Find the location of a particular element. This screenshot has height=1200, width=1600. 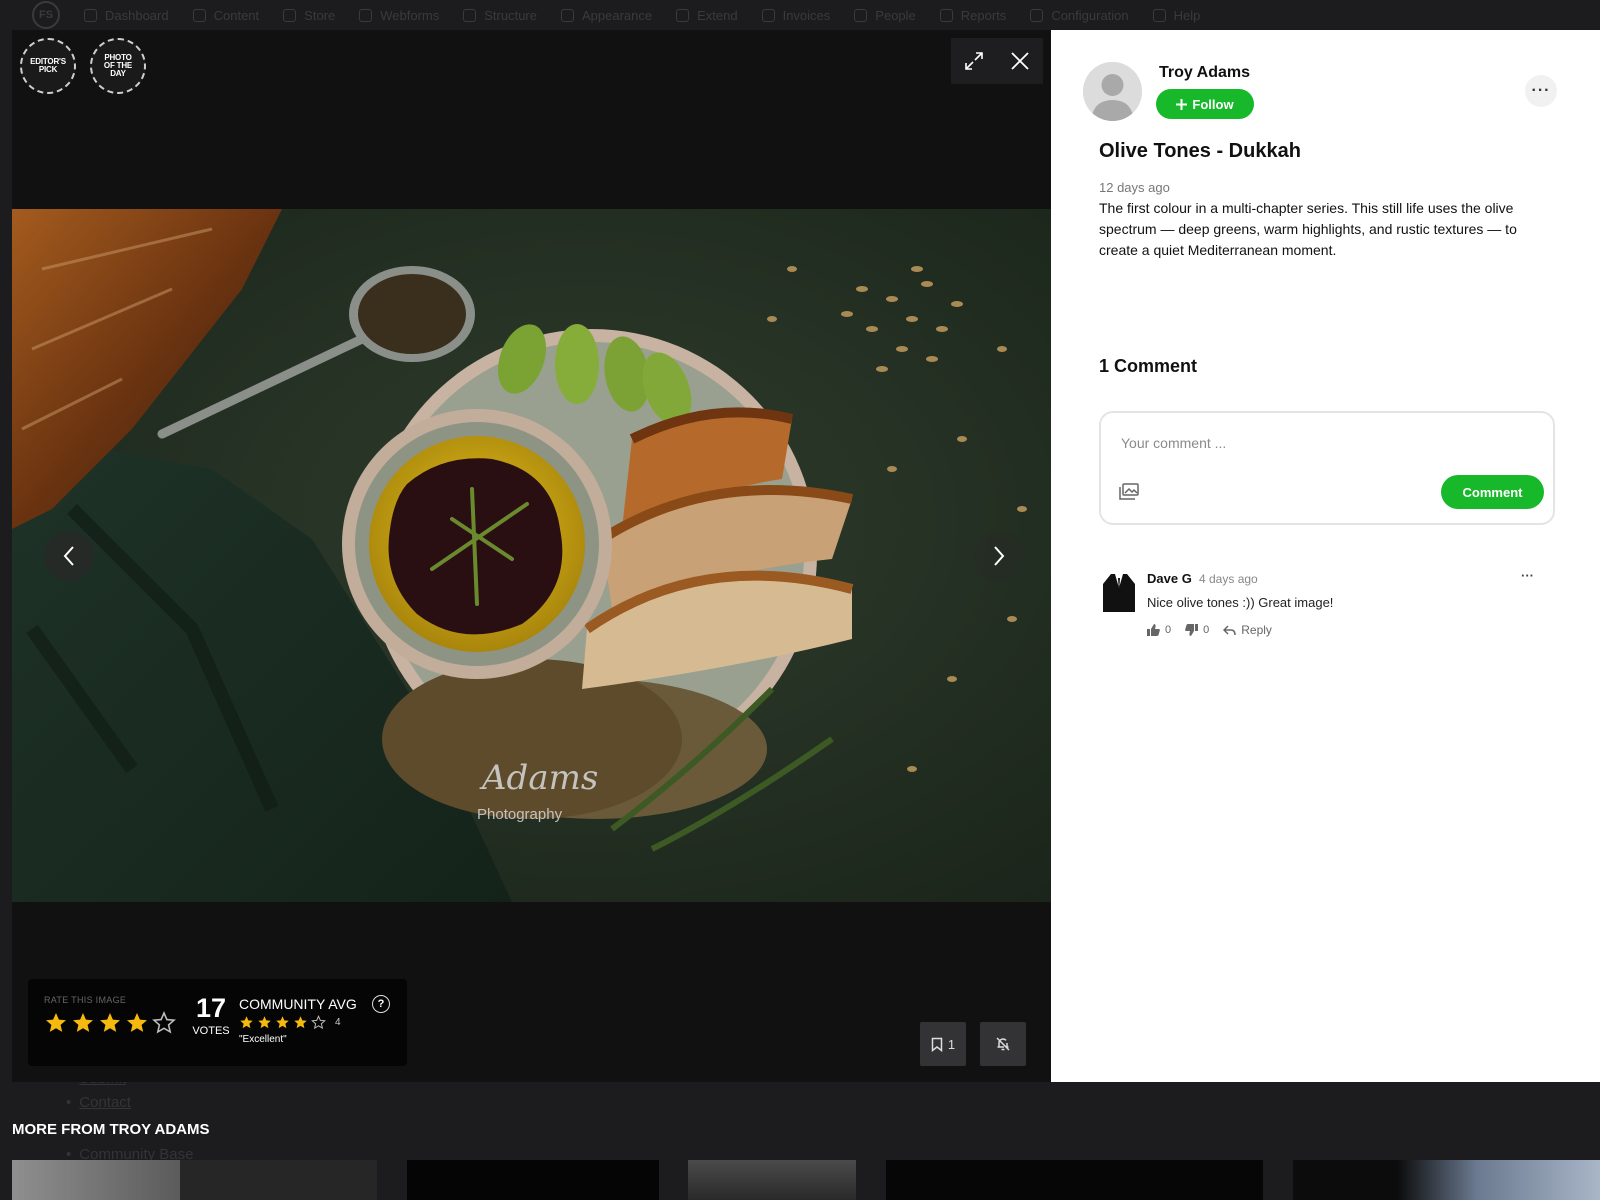

bookmark-count: 1 is located at coordinates (951, 1044).